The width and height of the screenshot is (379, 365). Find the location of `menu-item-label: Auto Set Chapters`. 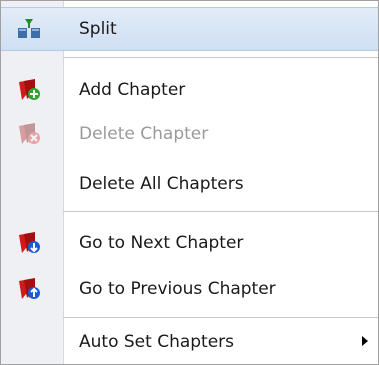

menu-item-label: Auto Set Chapters is located at coordinates (157, 342).